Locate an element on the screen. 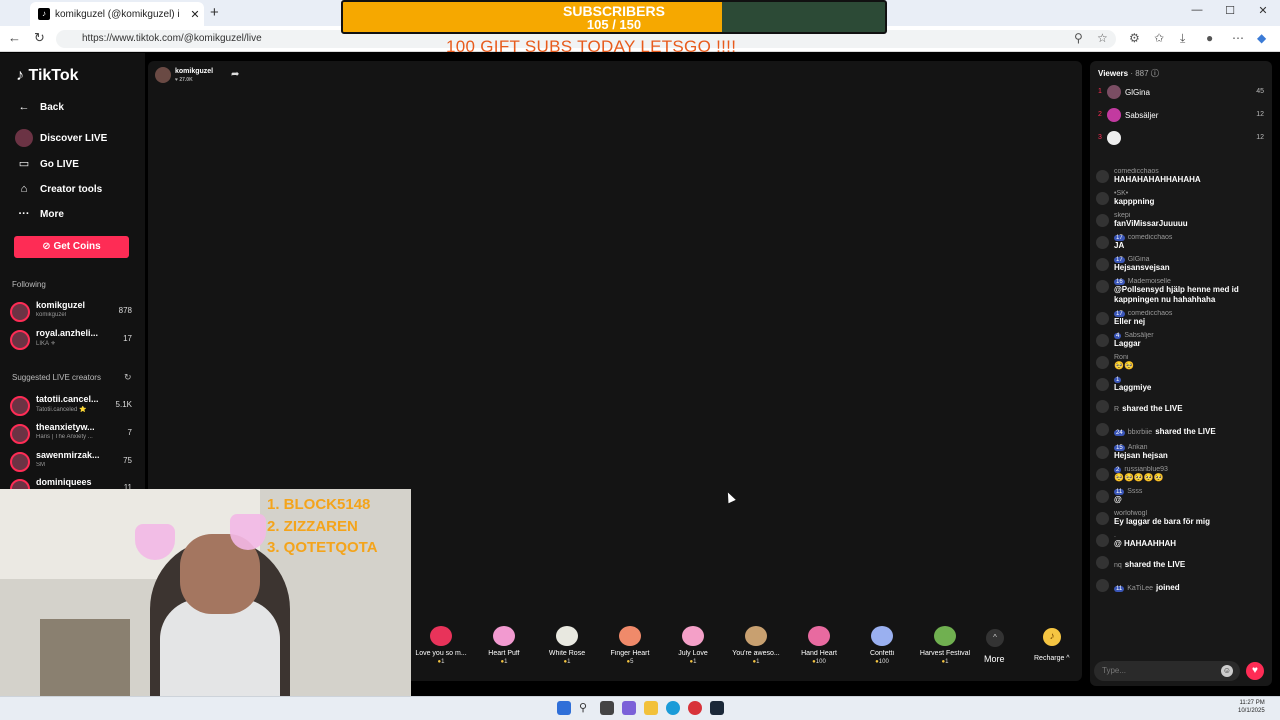 Image resolution: width=1280 pixels, height=720 pixels. refresh-icon: ↻ is located at coordinates (39, 38).